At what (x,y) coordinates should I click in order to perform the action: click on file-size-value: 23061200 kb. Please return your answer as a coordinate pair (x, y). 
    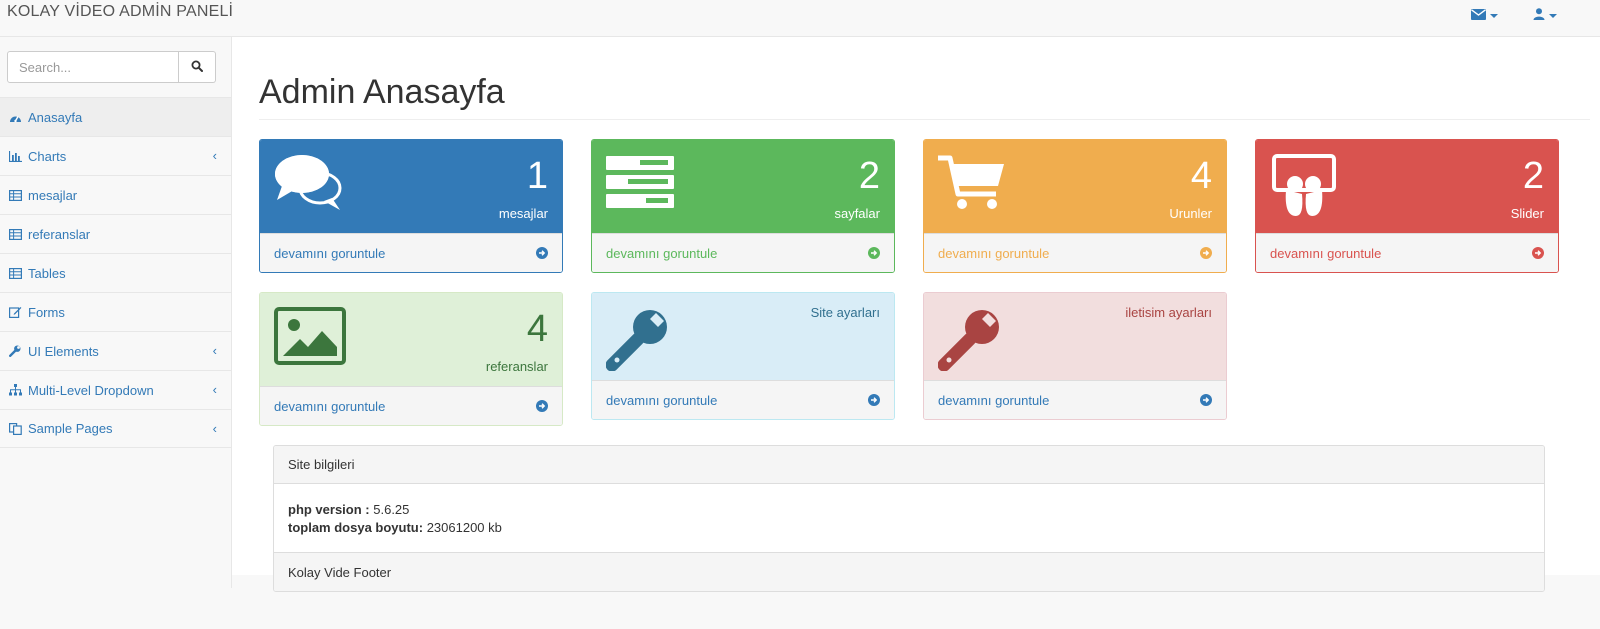
    Looking at the image, I should click on (464, 527).